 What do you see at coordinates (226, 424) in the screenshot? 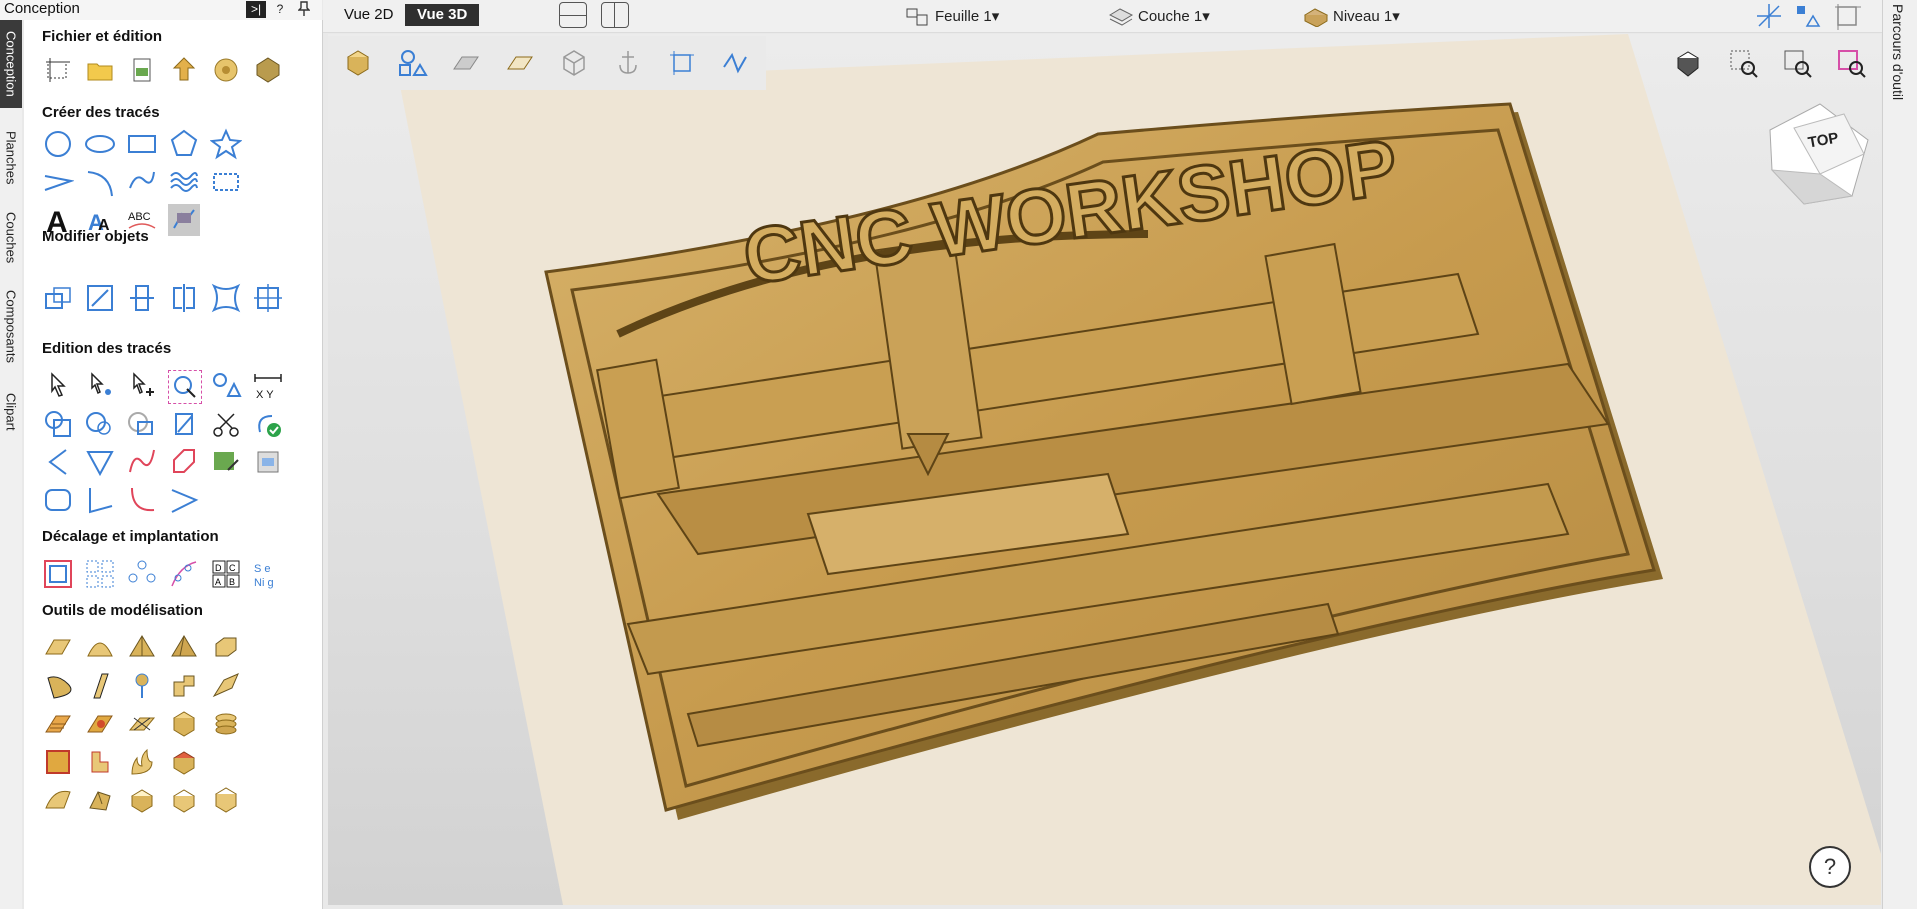
I see `scissors-icon` at bounding box center [226, 424].